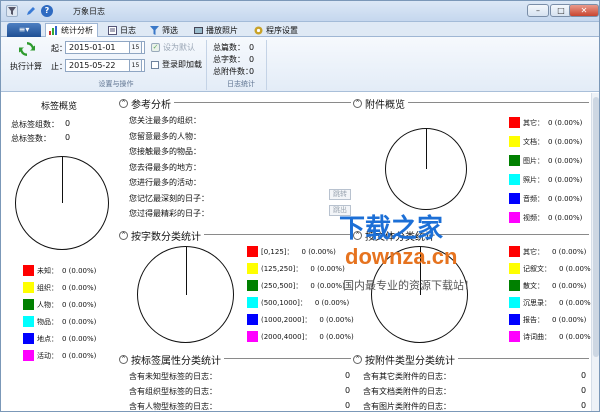 The width and height of the screenshot is (600, 412). Describe the element at coordinates (286, 336) in the screenshot. I see `legend-label: (2000,4000]：` at that location.